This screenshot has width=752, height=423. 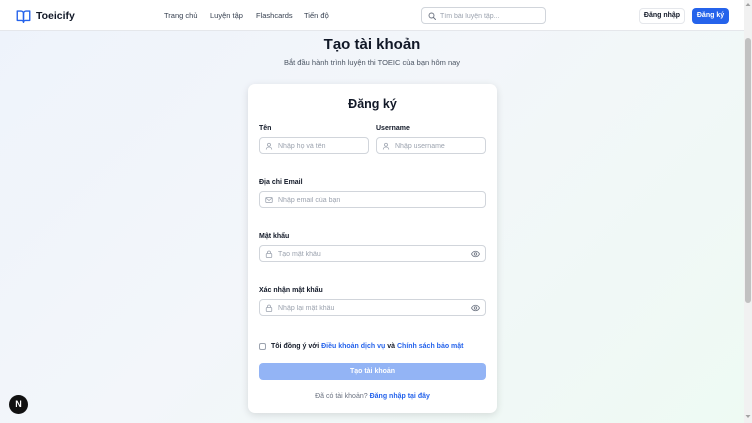 I want to click on username-field, so click(x=431, y=145).